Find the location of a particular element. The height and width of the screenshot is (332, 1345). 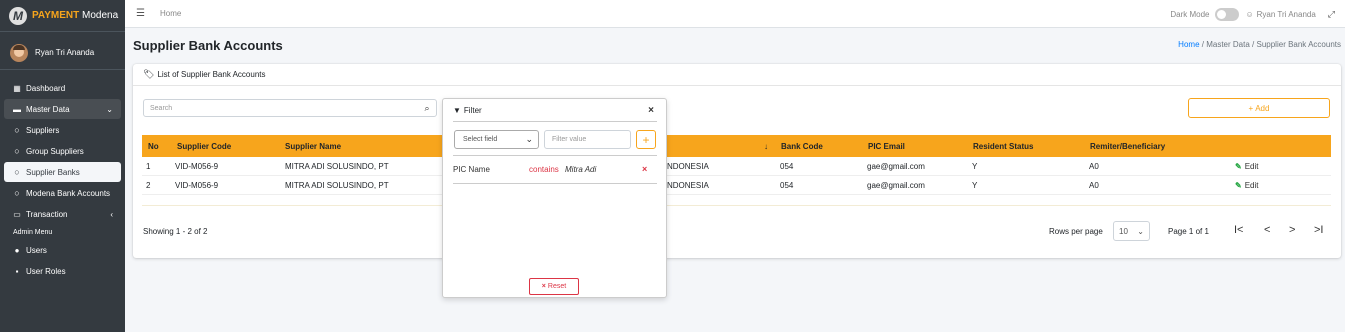

prev-page-button: < is located at coordinates (1267, 230).